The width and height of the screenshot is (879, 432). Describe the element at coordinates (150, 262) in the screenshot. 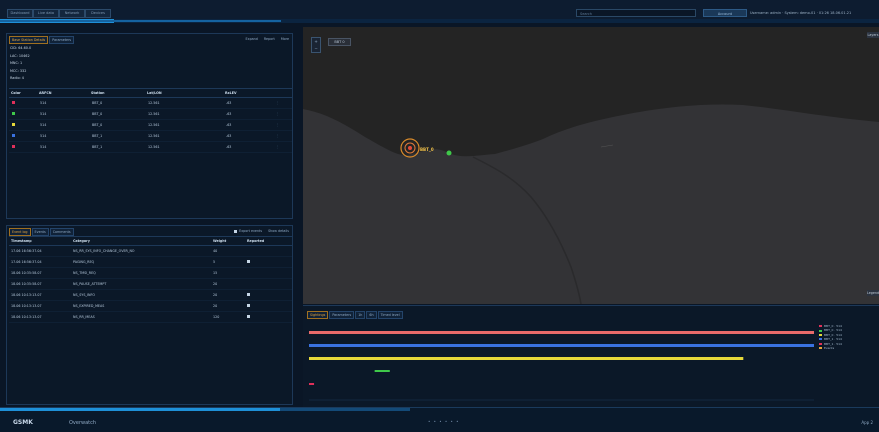

I see `table-row: 17.06 16:56:37.04 PAGING_REQ 5` at that location.